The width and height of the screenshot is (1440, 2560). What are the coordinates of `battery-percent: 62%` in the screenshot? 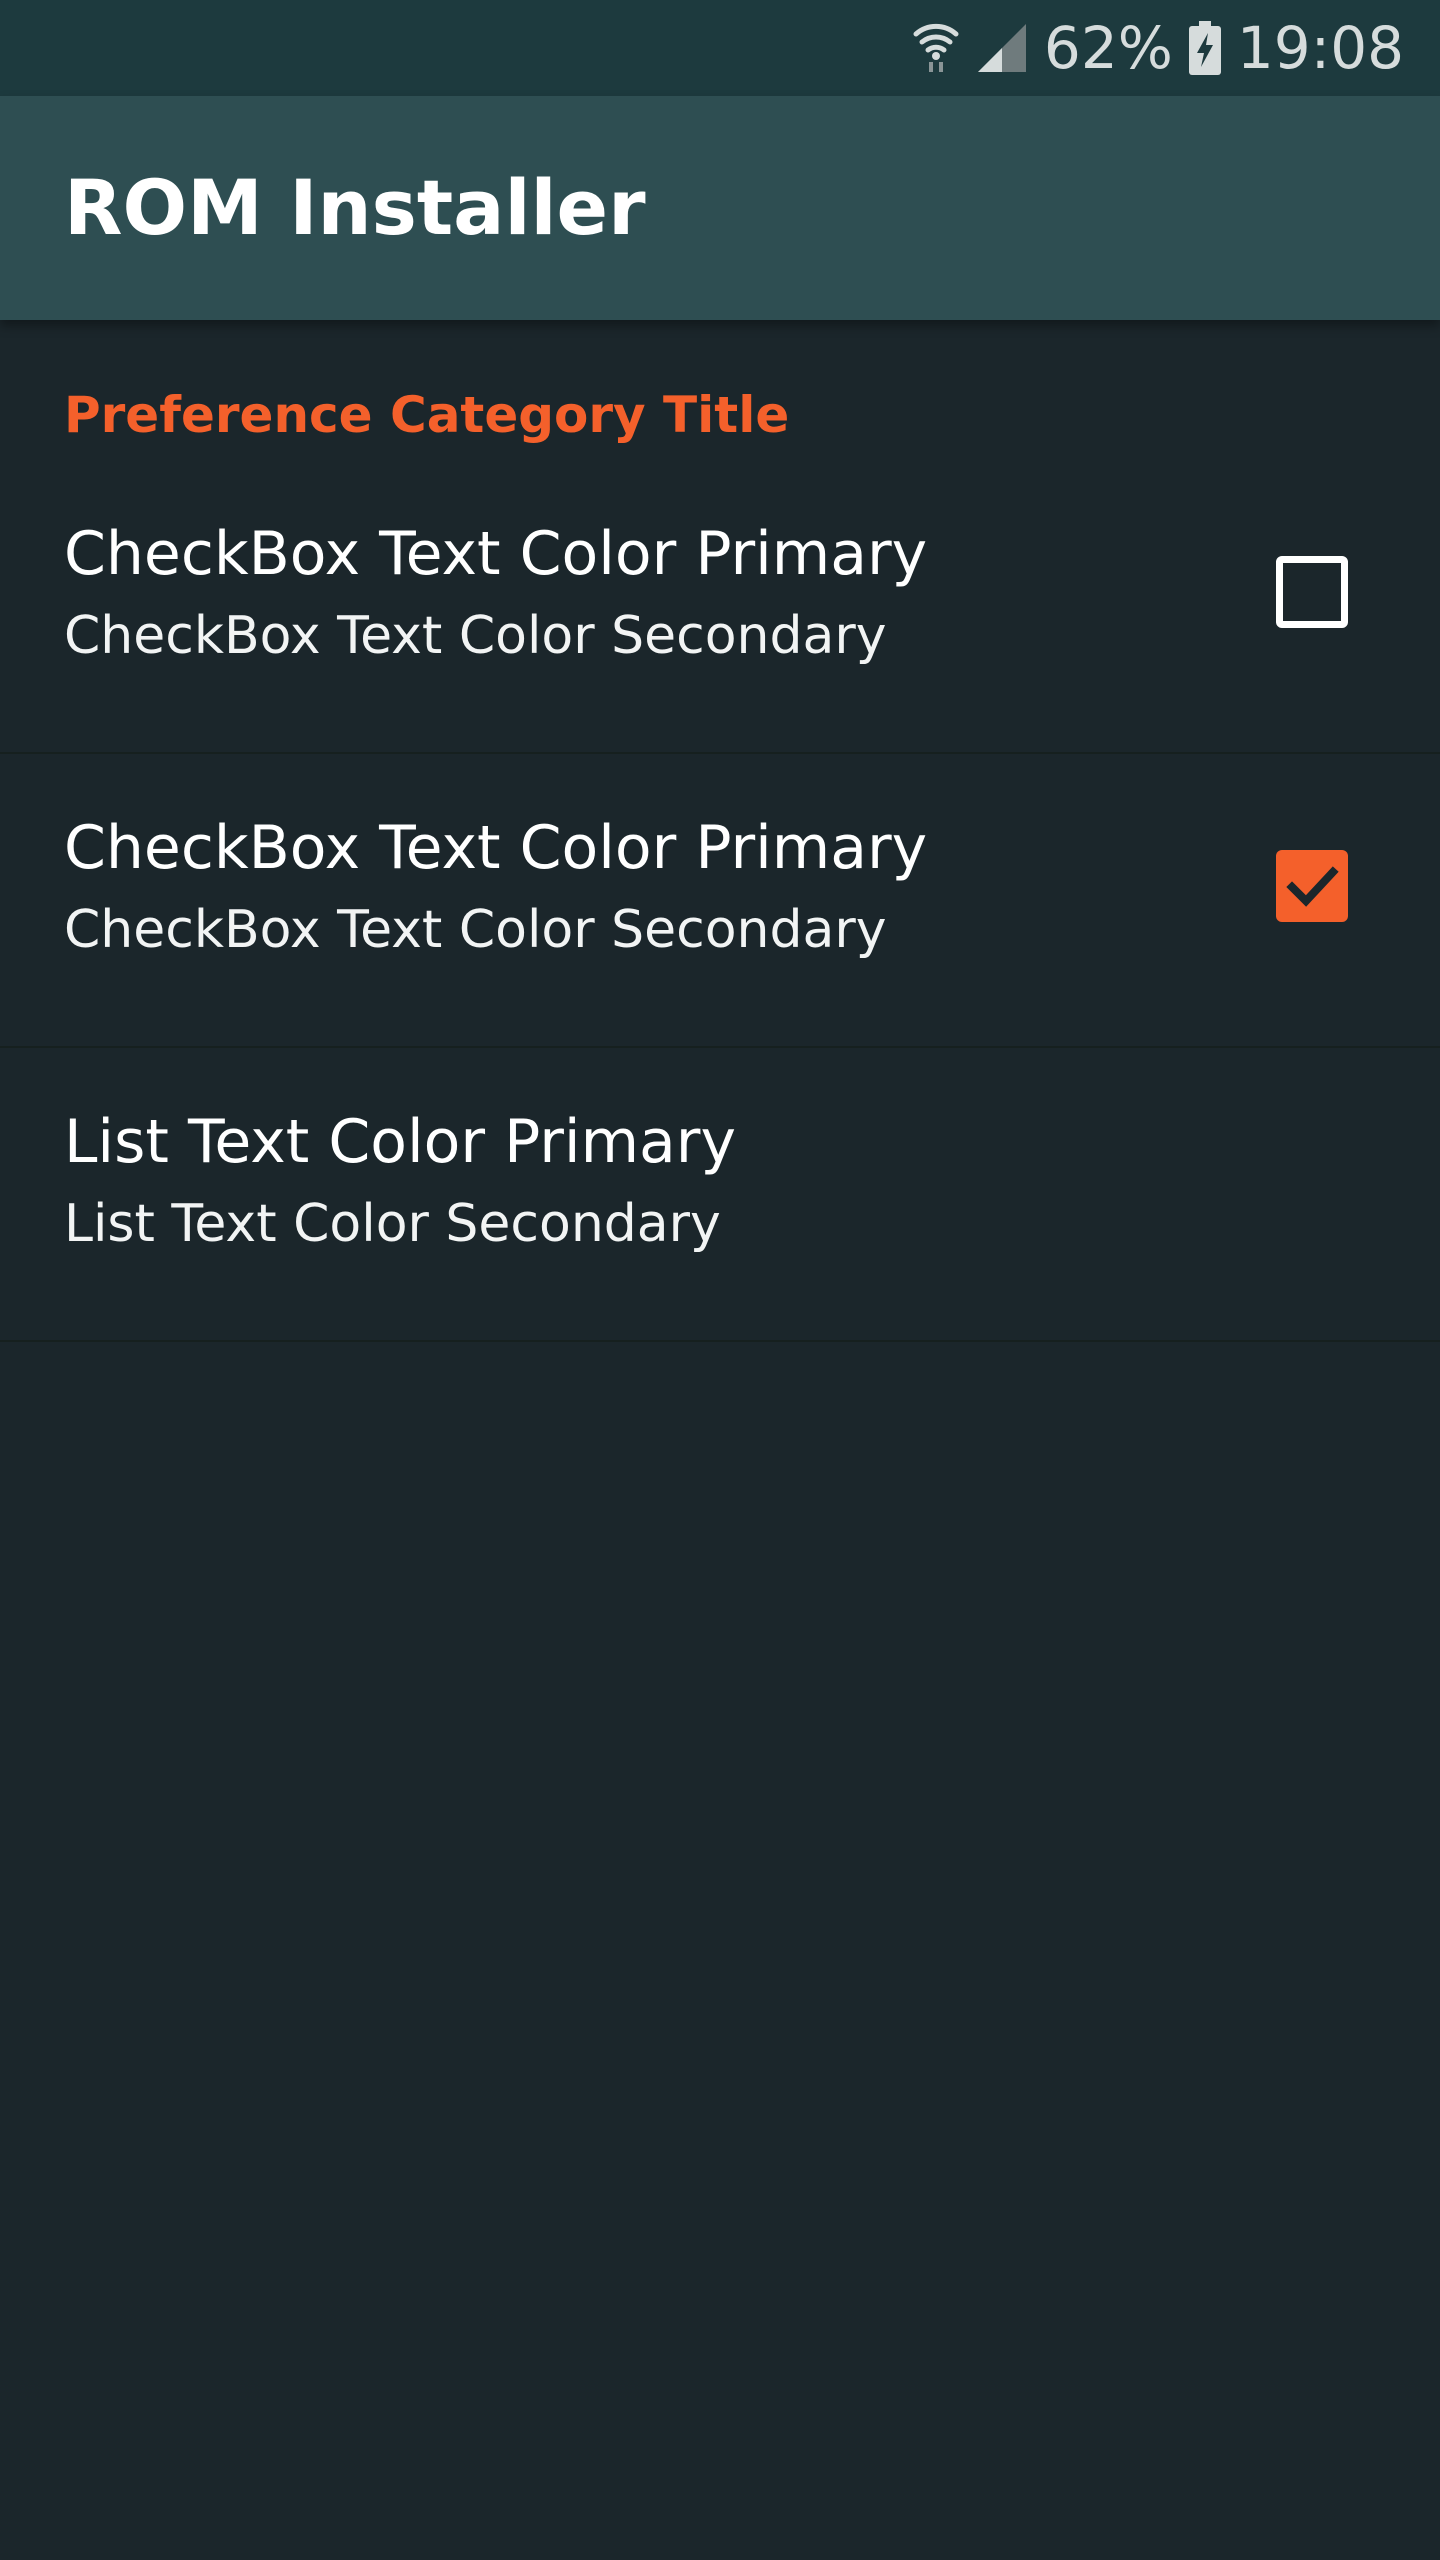 It's located at (1108, 48).